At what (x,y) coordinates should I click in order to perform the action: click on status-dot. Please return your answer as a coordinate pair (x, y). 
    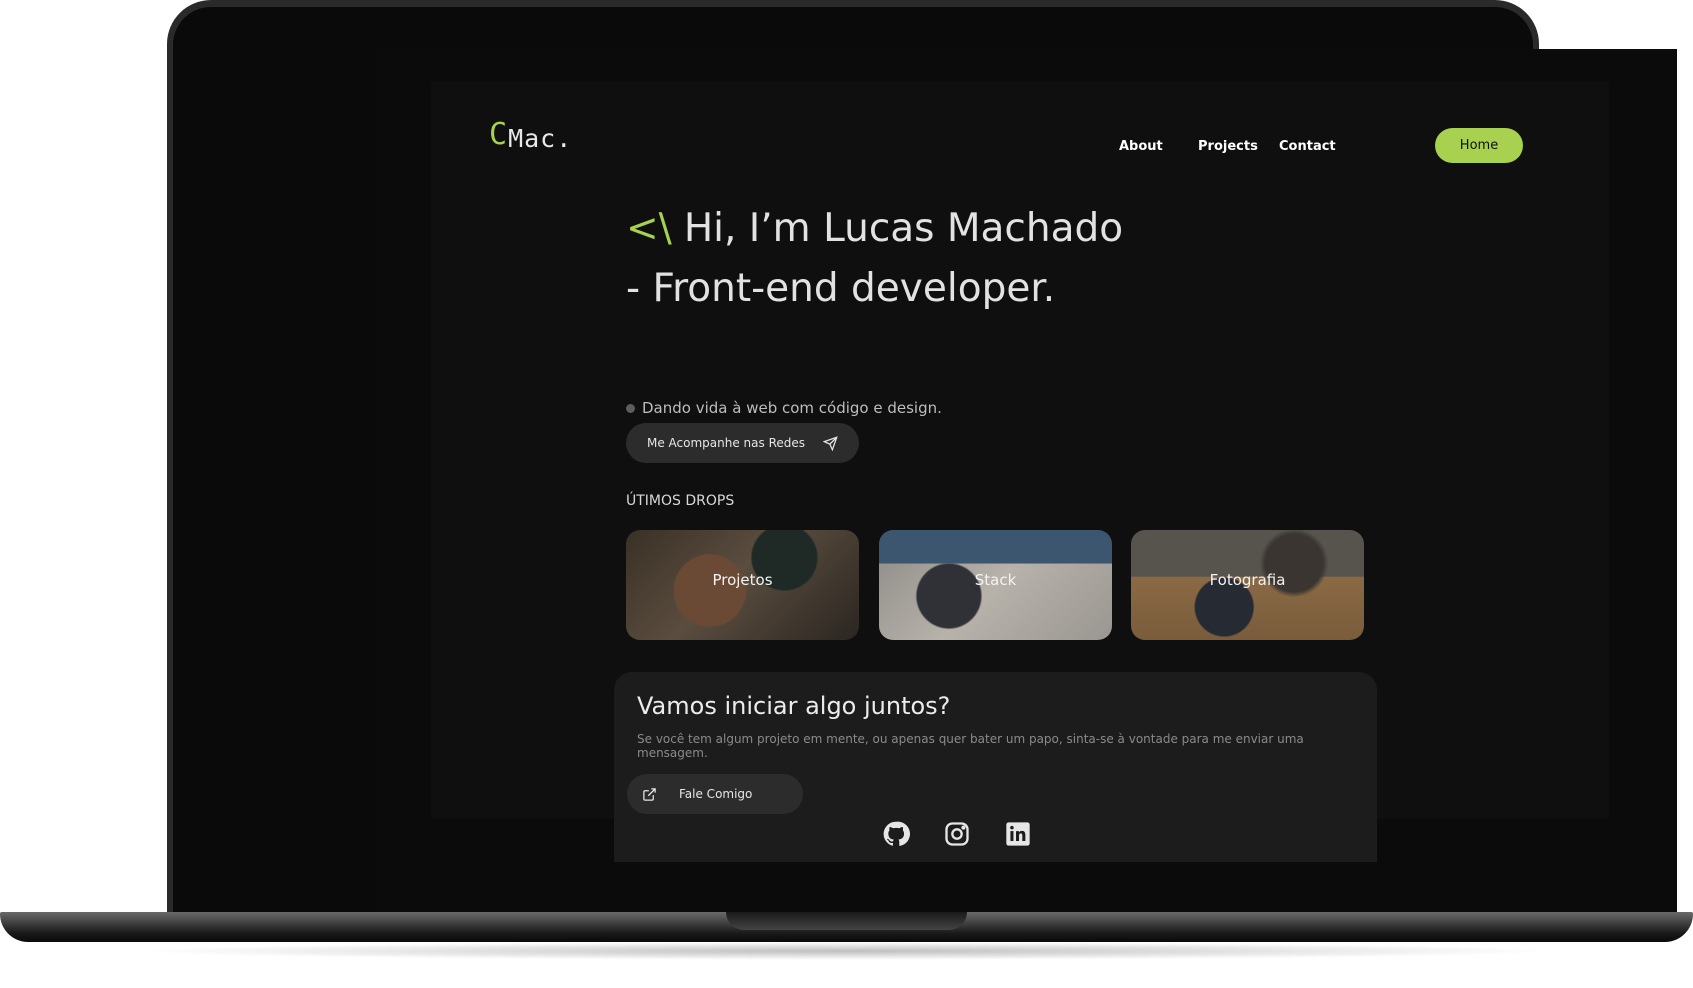
    Looking at the image, I should click on (630, 408).